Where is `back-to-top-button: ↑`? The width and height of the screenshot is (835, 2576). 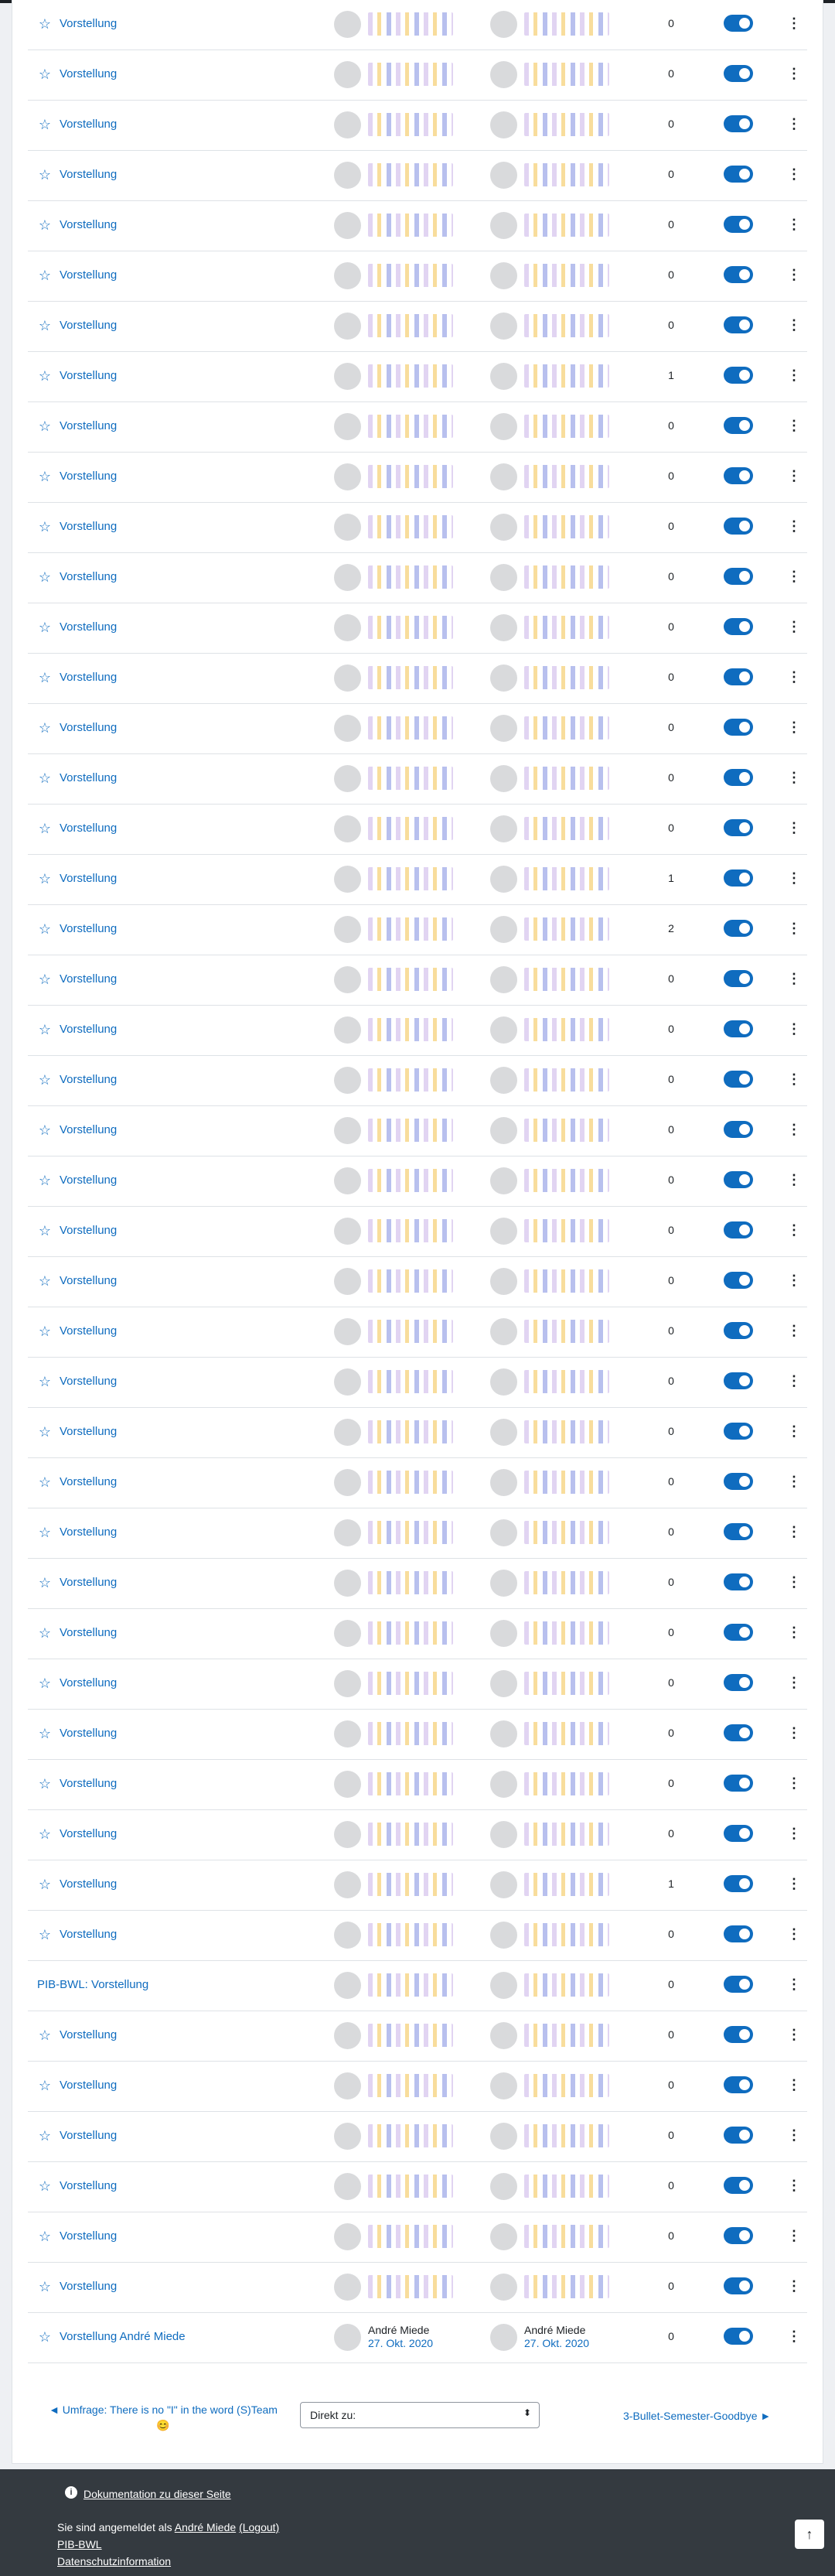
back-to-top-button: ↑ is located at coordinates (809, 2534).